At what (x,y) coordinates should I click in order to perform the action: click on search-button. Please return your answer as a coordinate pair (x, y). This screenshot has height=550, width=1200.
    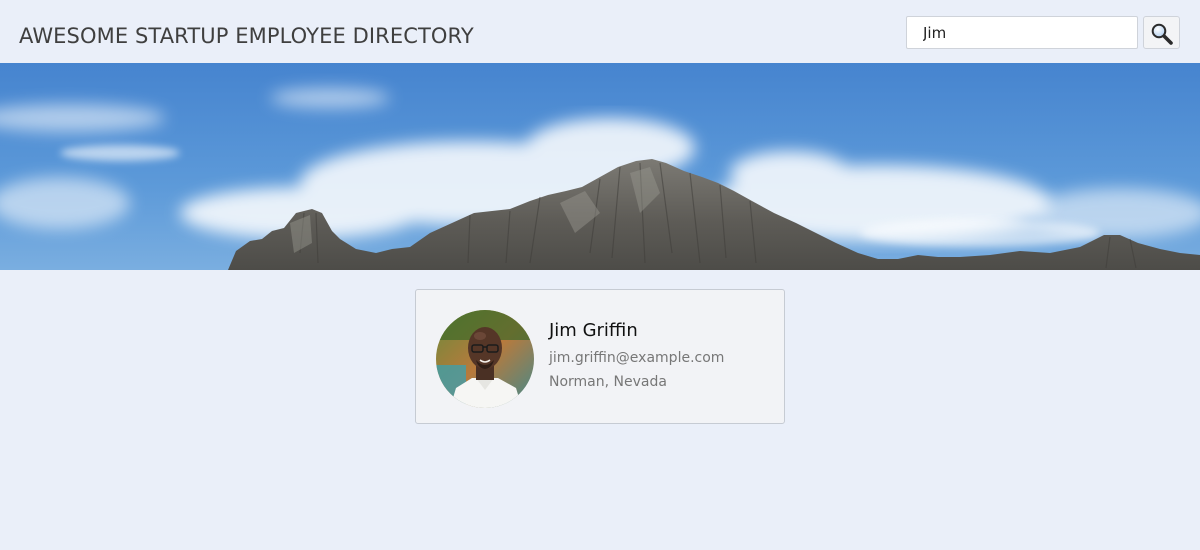
    Looking at the image, I should click on (1161, 32).